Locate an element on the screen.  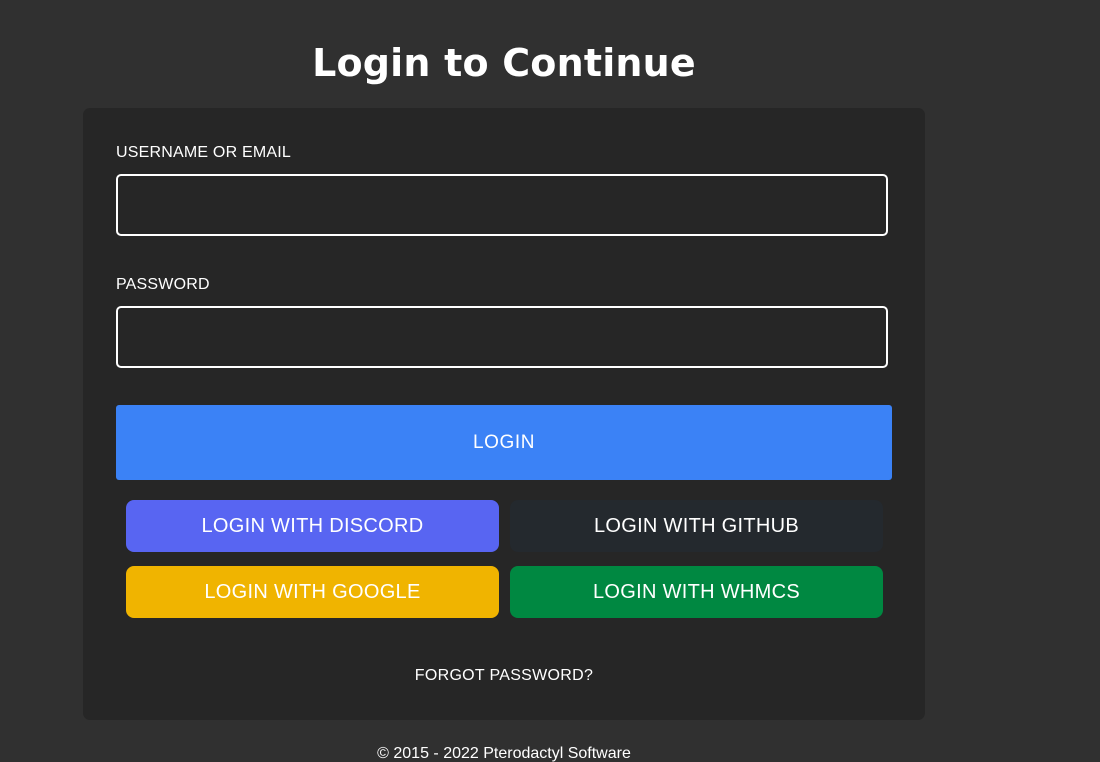
login-with-discord-button: LOGIN WITH DISCORD is located at coordinates (312, 526).